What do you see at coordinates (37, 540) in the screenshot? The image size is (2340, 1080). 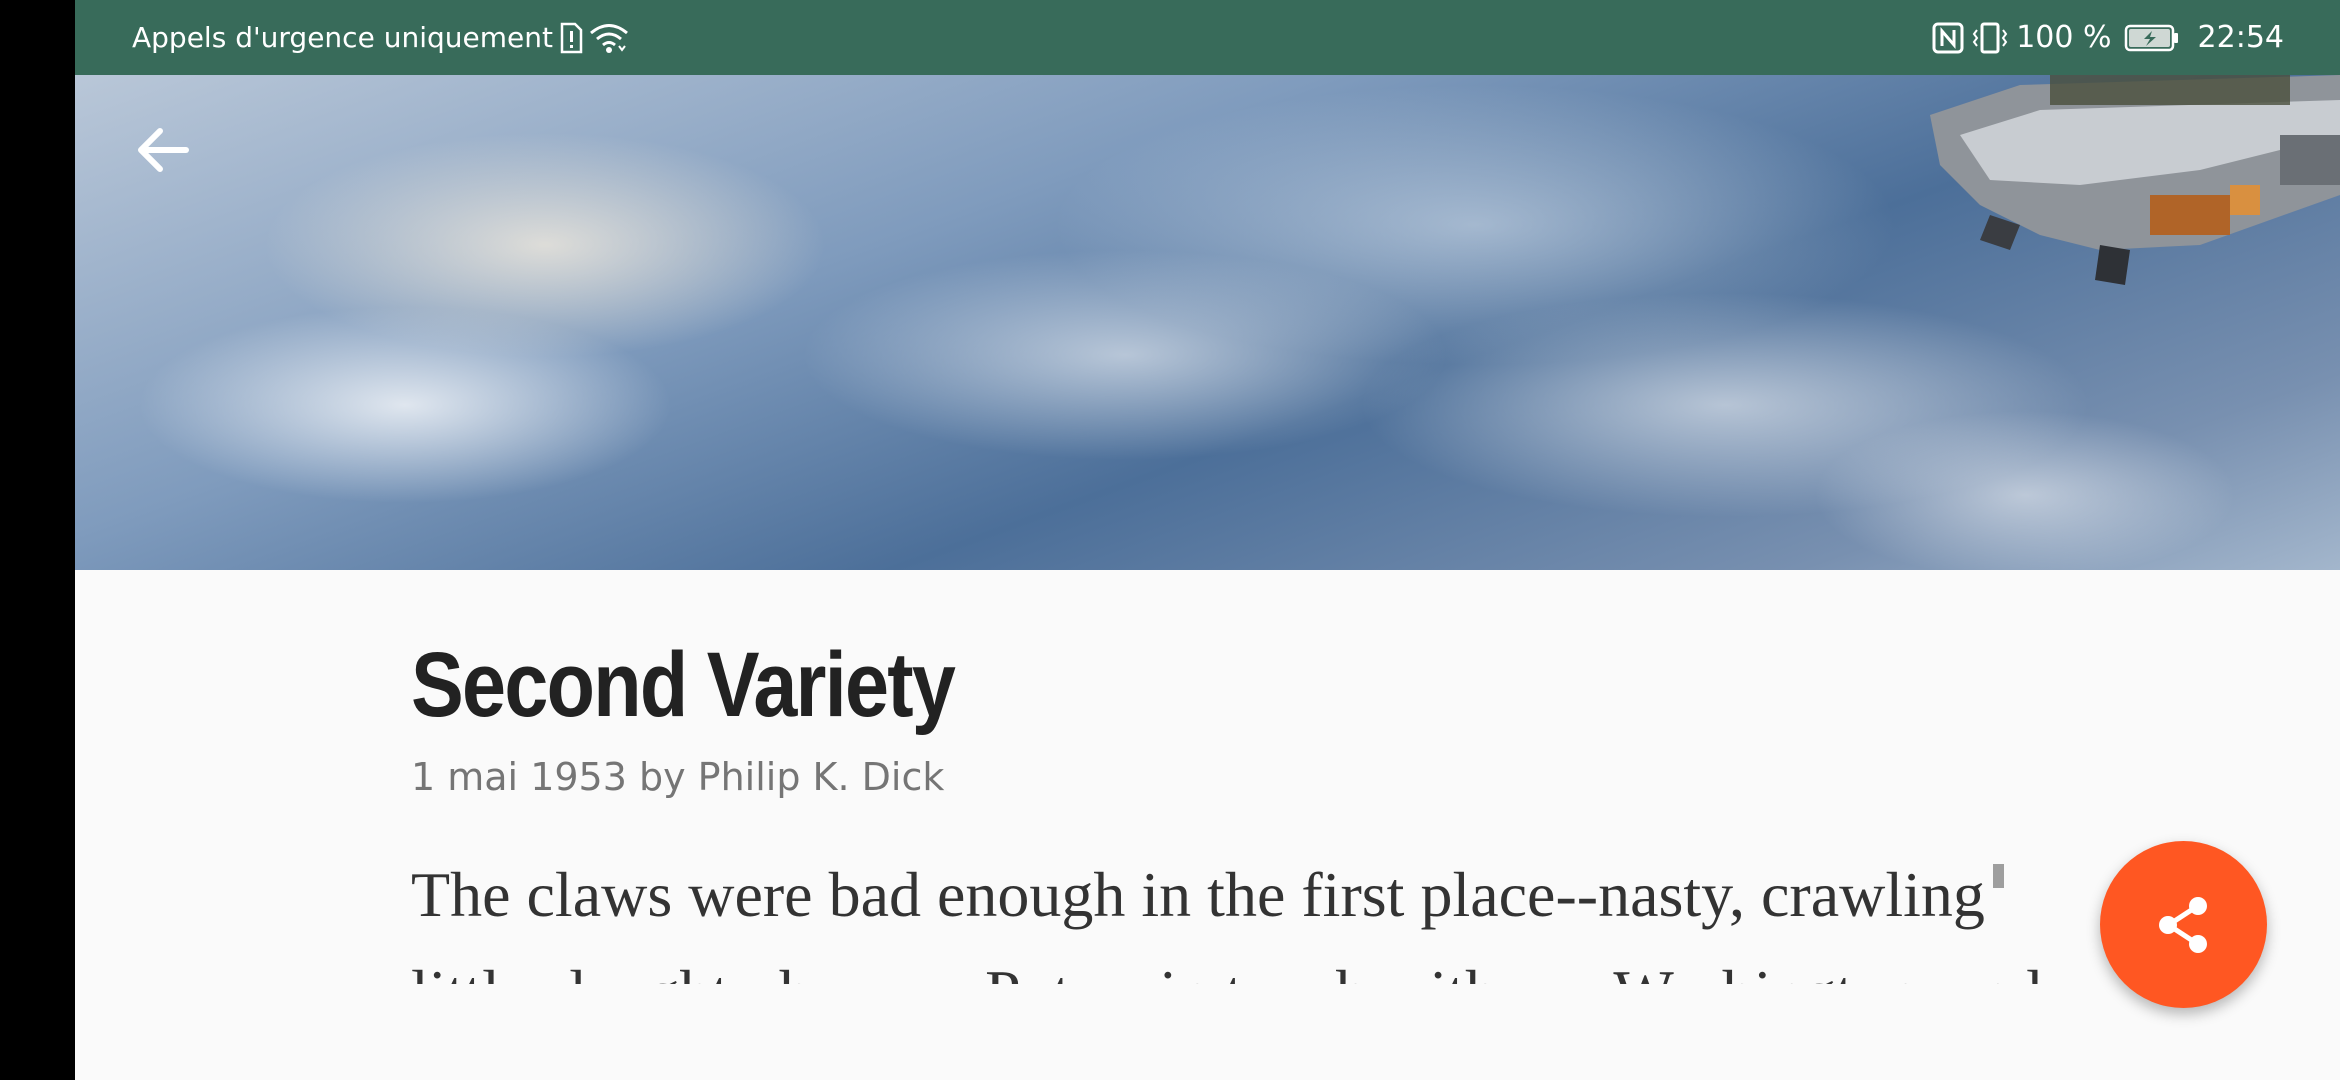 I see `screen-left-edge` at bounding box center [37, 540].